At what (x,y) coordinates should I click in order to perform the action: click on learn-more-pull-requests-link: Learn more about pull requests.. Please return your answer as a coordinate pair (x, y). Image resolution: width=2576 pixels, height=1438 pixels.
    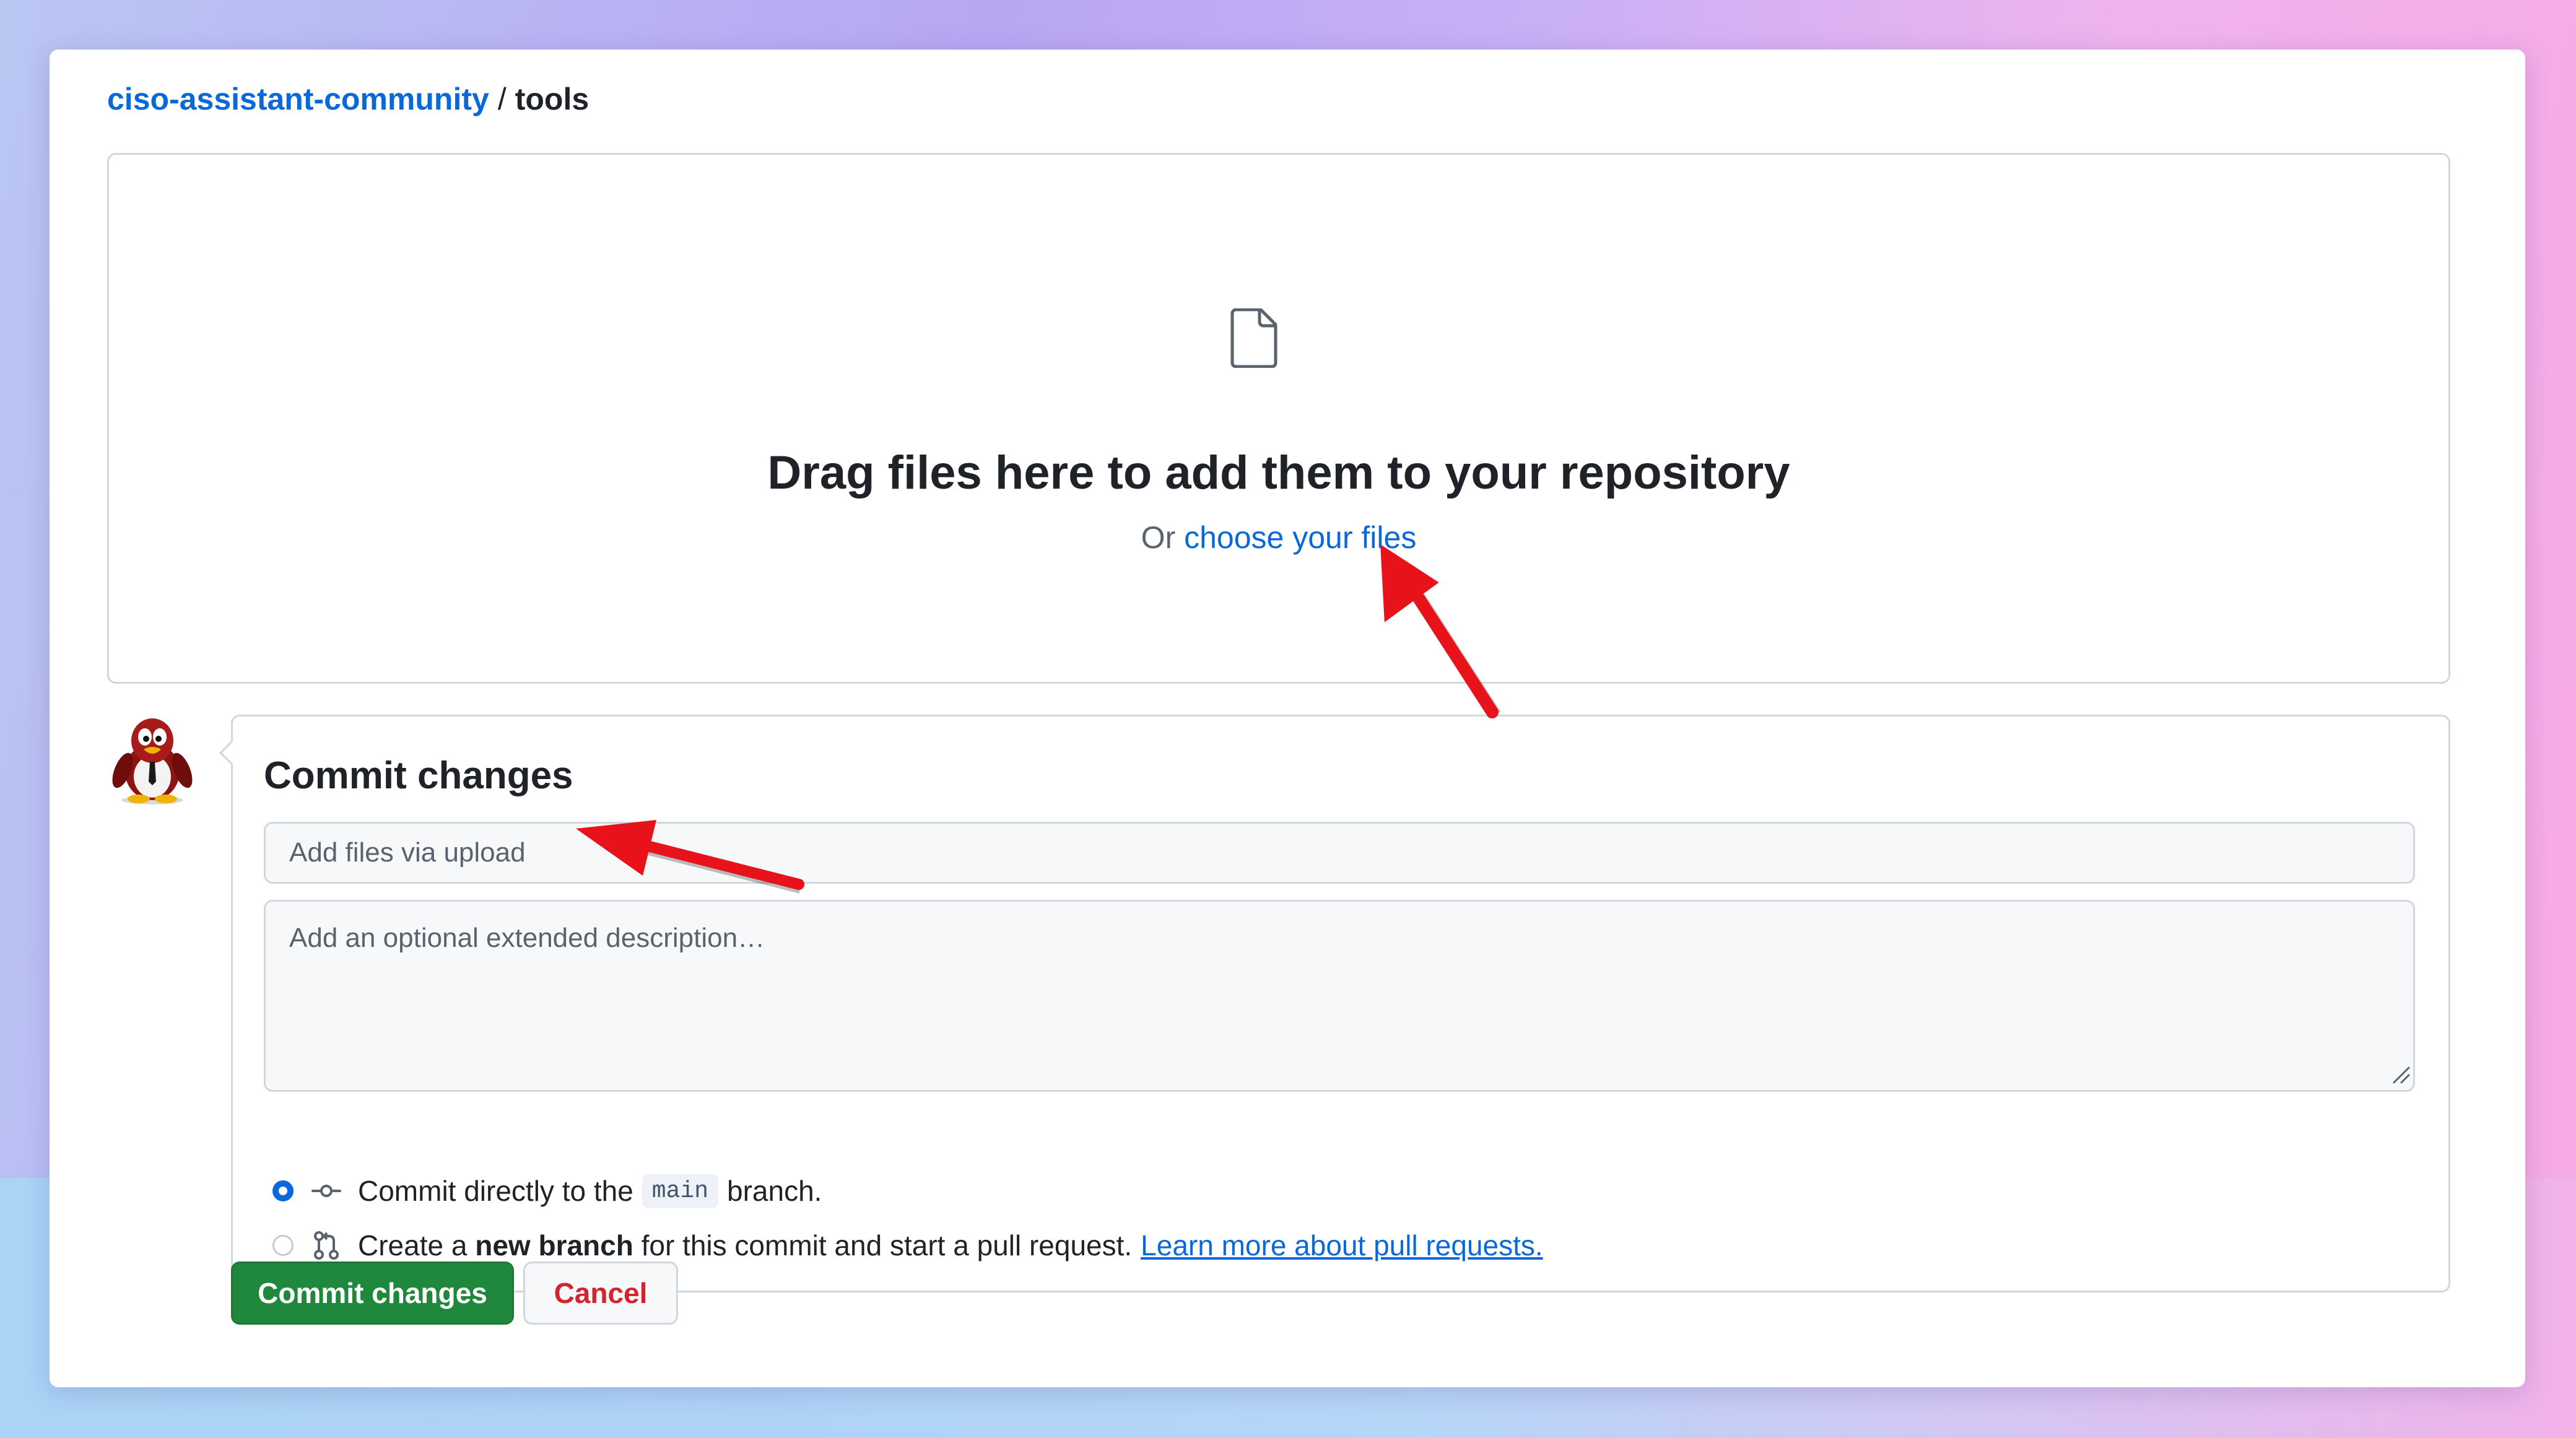
    Looking at the image, I should click on (1342, 1246).